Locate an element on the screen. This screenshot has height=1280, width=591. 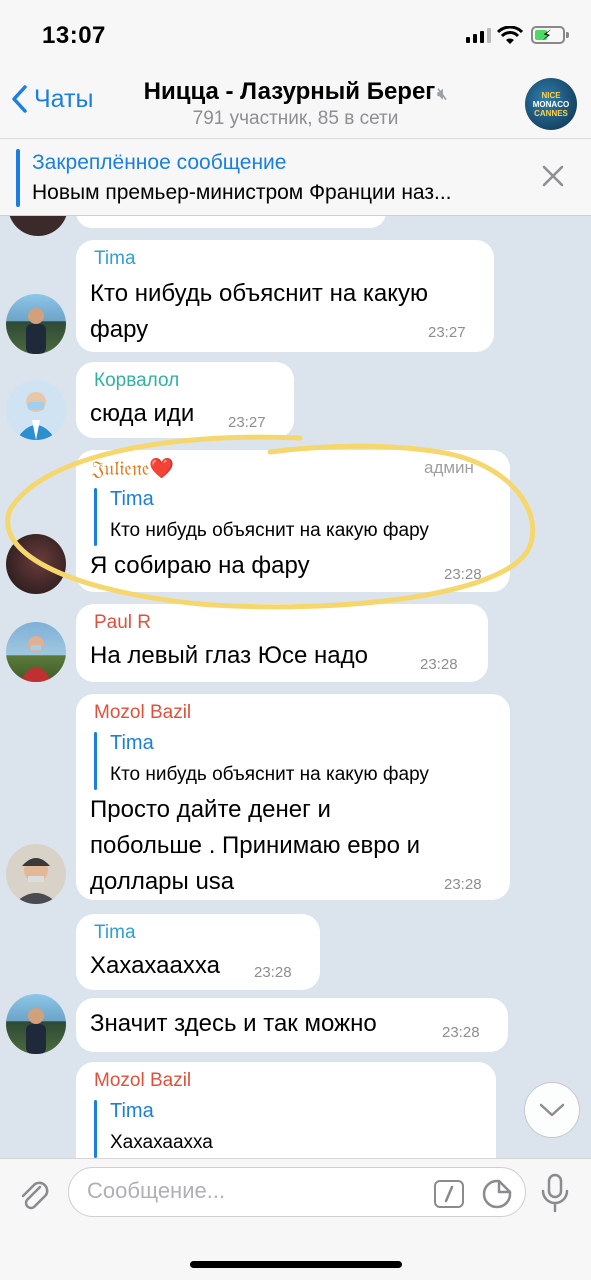
message-bubble-partial is located at coordinates (231, 222).